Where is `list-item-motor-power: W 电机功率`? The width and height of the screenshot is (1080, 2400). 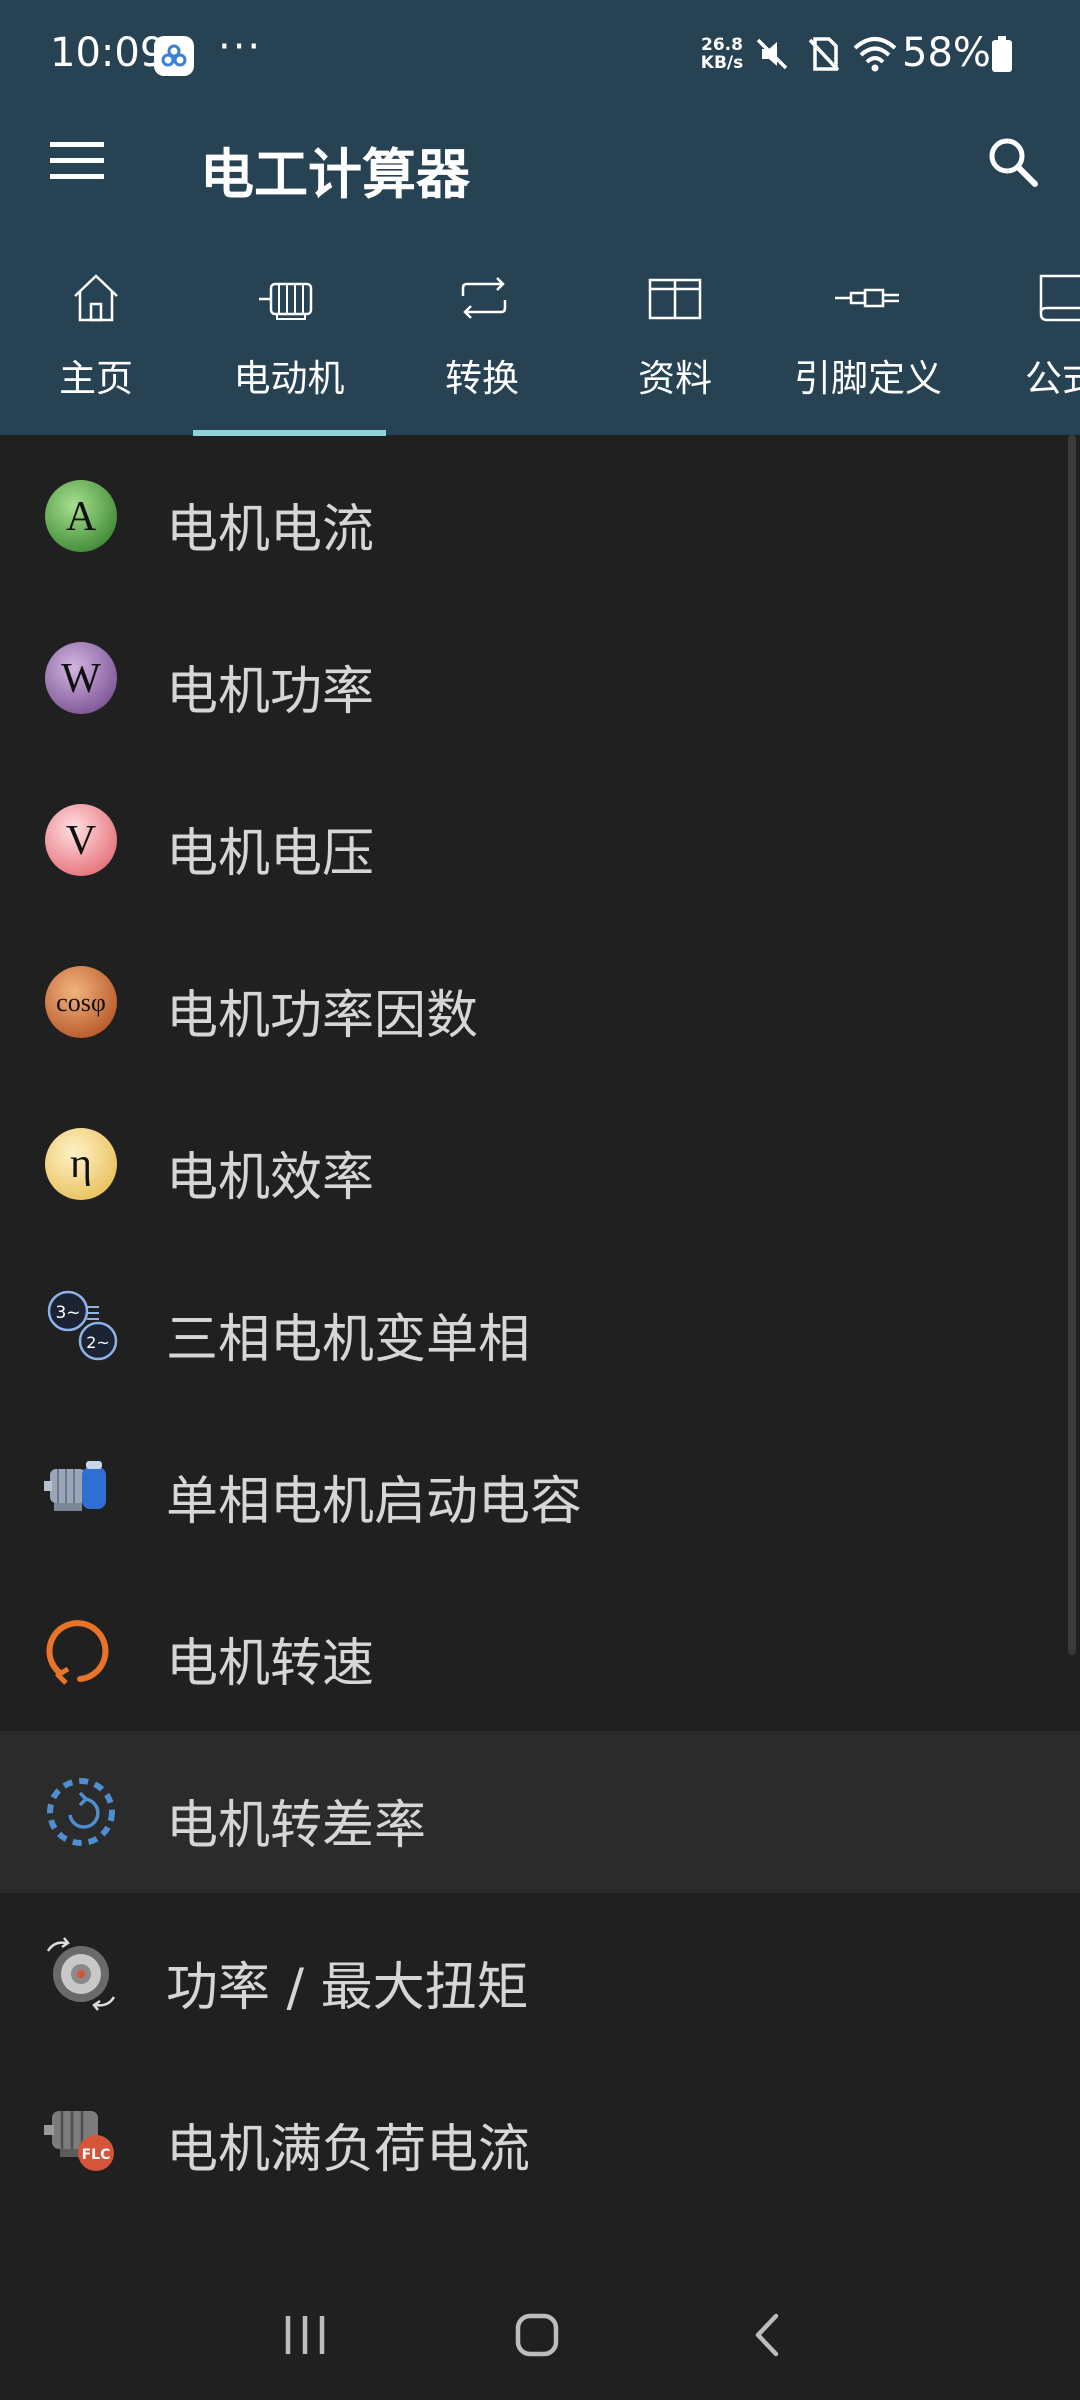
list-item-motor-power: W 电机功率 is located at coordinates (540, 678).